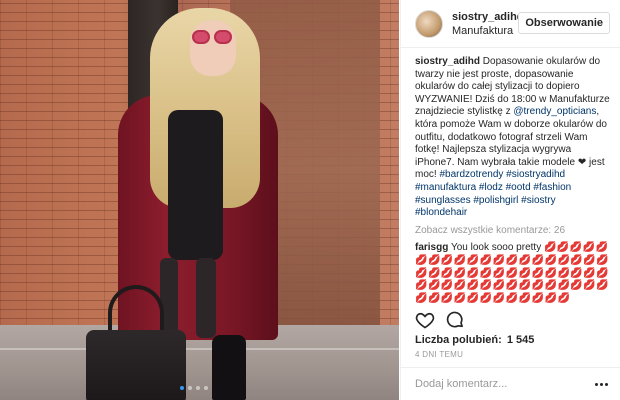 The image size is (620, 400). I want to click on post-location: Manufaktura, so click(488, 31).